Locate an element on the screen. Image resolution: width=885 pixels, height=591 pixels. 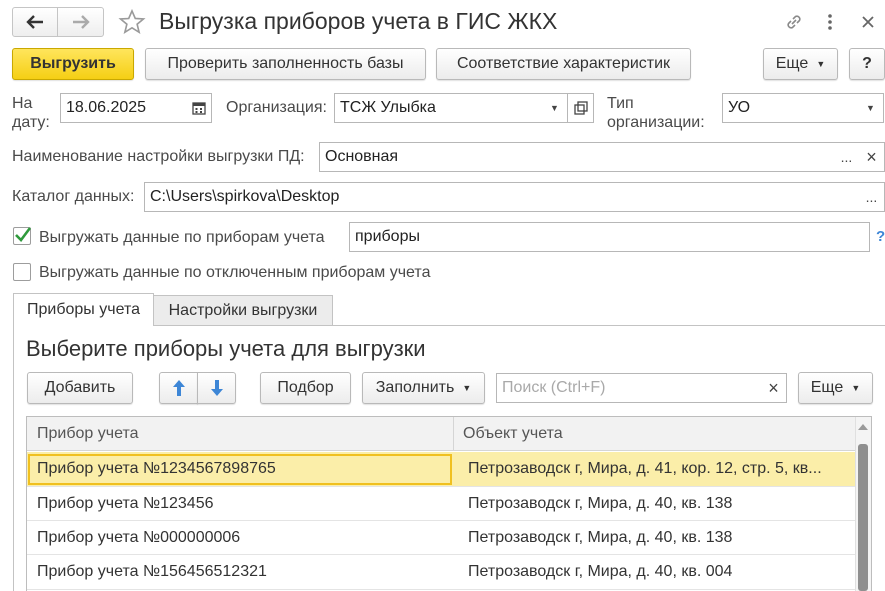
kebab-icon is located at coordinates (830, 22).